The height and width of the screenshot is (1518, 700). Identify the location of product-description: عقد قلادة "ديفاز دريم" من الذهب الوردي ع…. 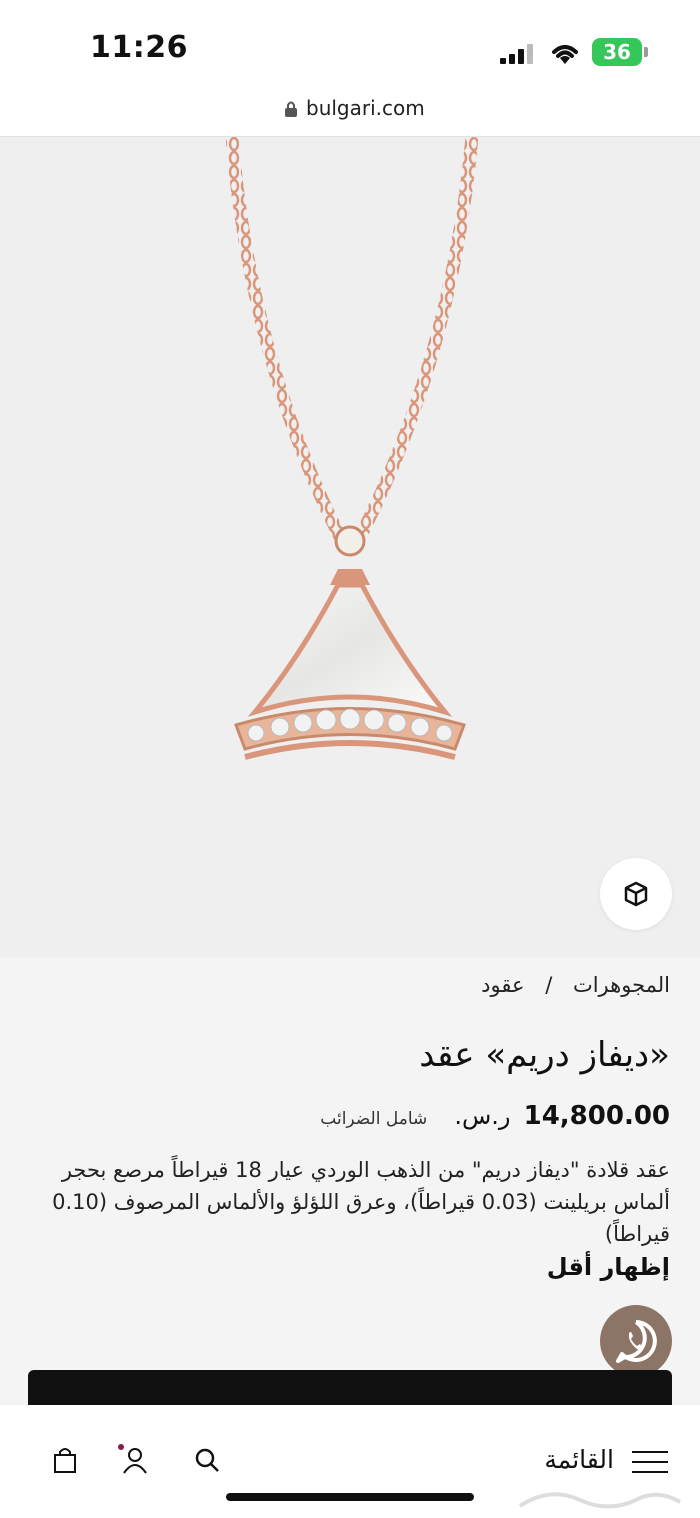
(361, 1202).